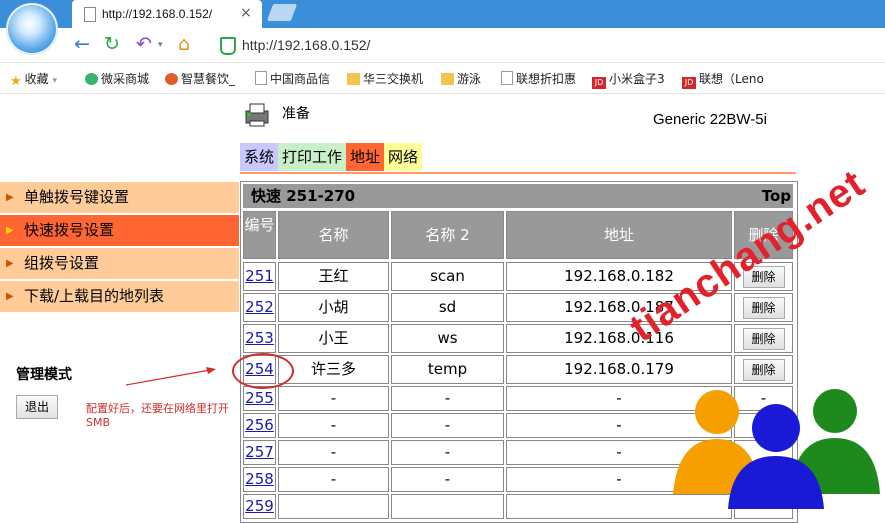 The image size is (885, 523). I want to click on tab-system: 系统, so click(259, 157).